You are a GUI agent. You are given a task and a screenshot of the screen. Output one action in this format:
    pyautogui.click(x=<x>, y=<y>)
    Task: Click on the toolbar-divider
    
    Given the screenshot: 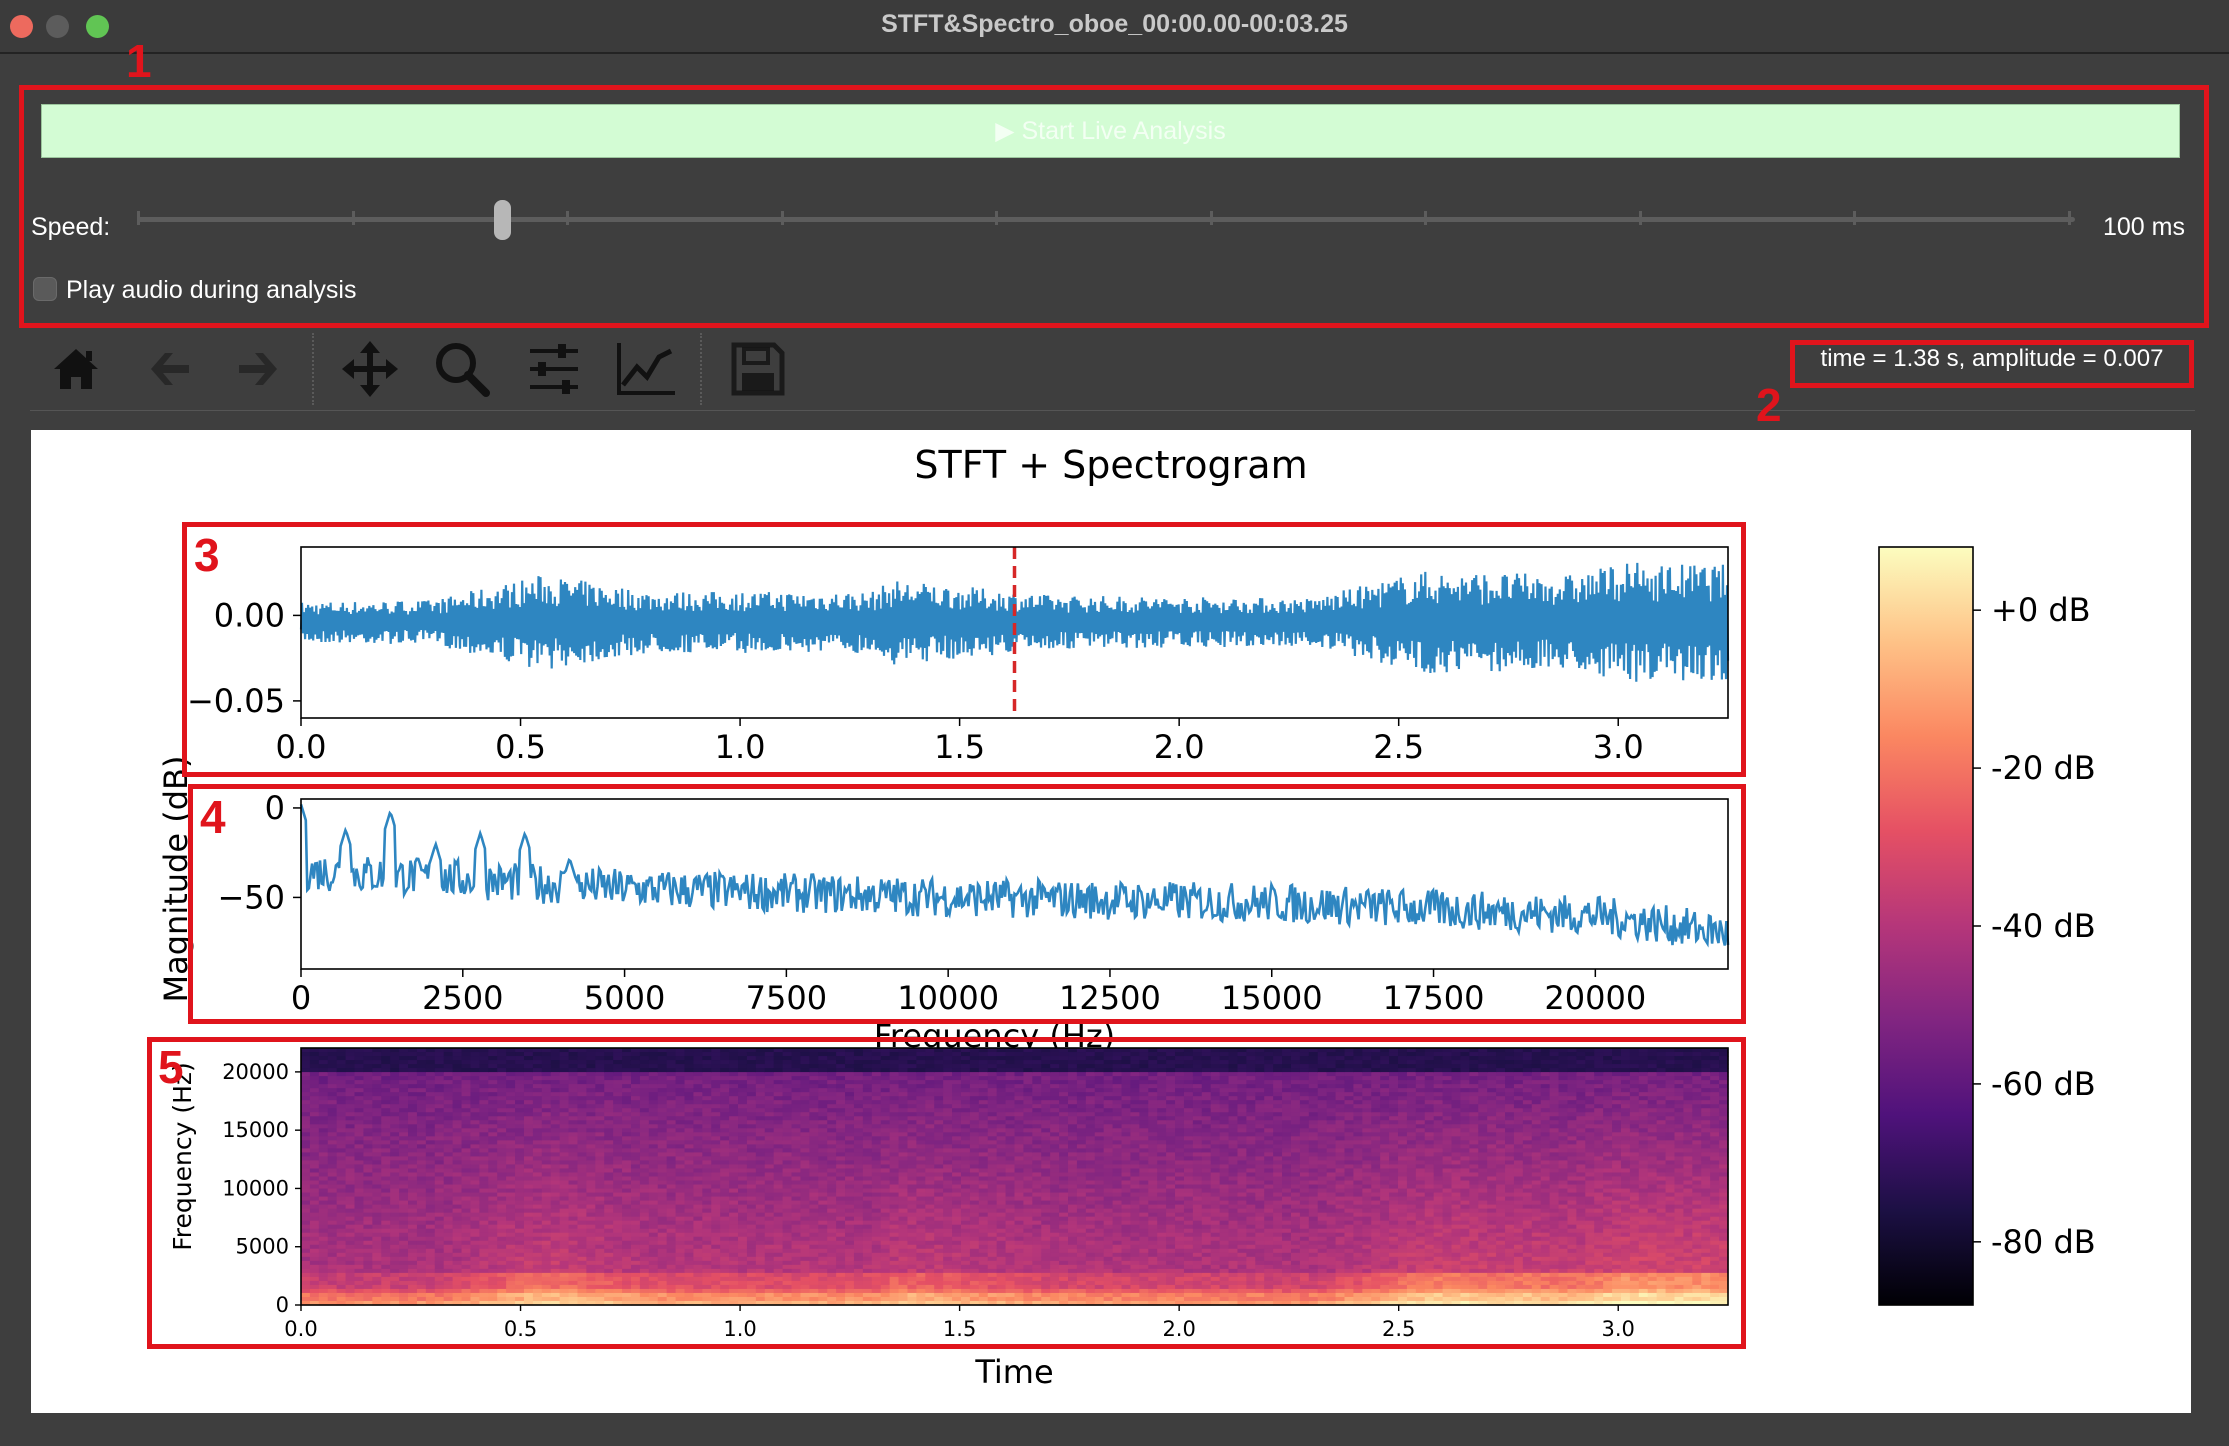 What is the action you would take?
    pyautogui.click(x=1112, y=410)
    